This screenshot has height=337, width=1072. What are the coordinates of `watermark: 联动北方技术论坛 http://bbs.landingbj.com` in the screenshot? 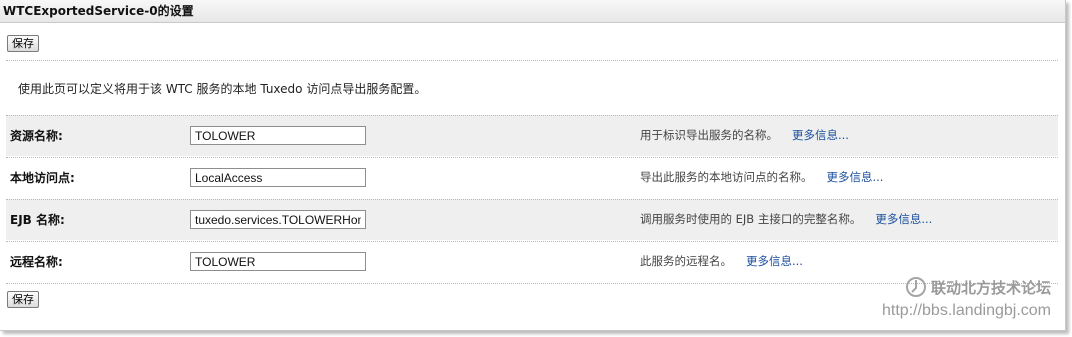 It's located at (966, 298).